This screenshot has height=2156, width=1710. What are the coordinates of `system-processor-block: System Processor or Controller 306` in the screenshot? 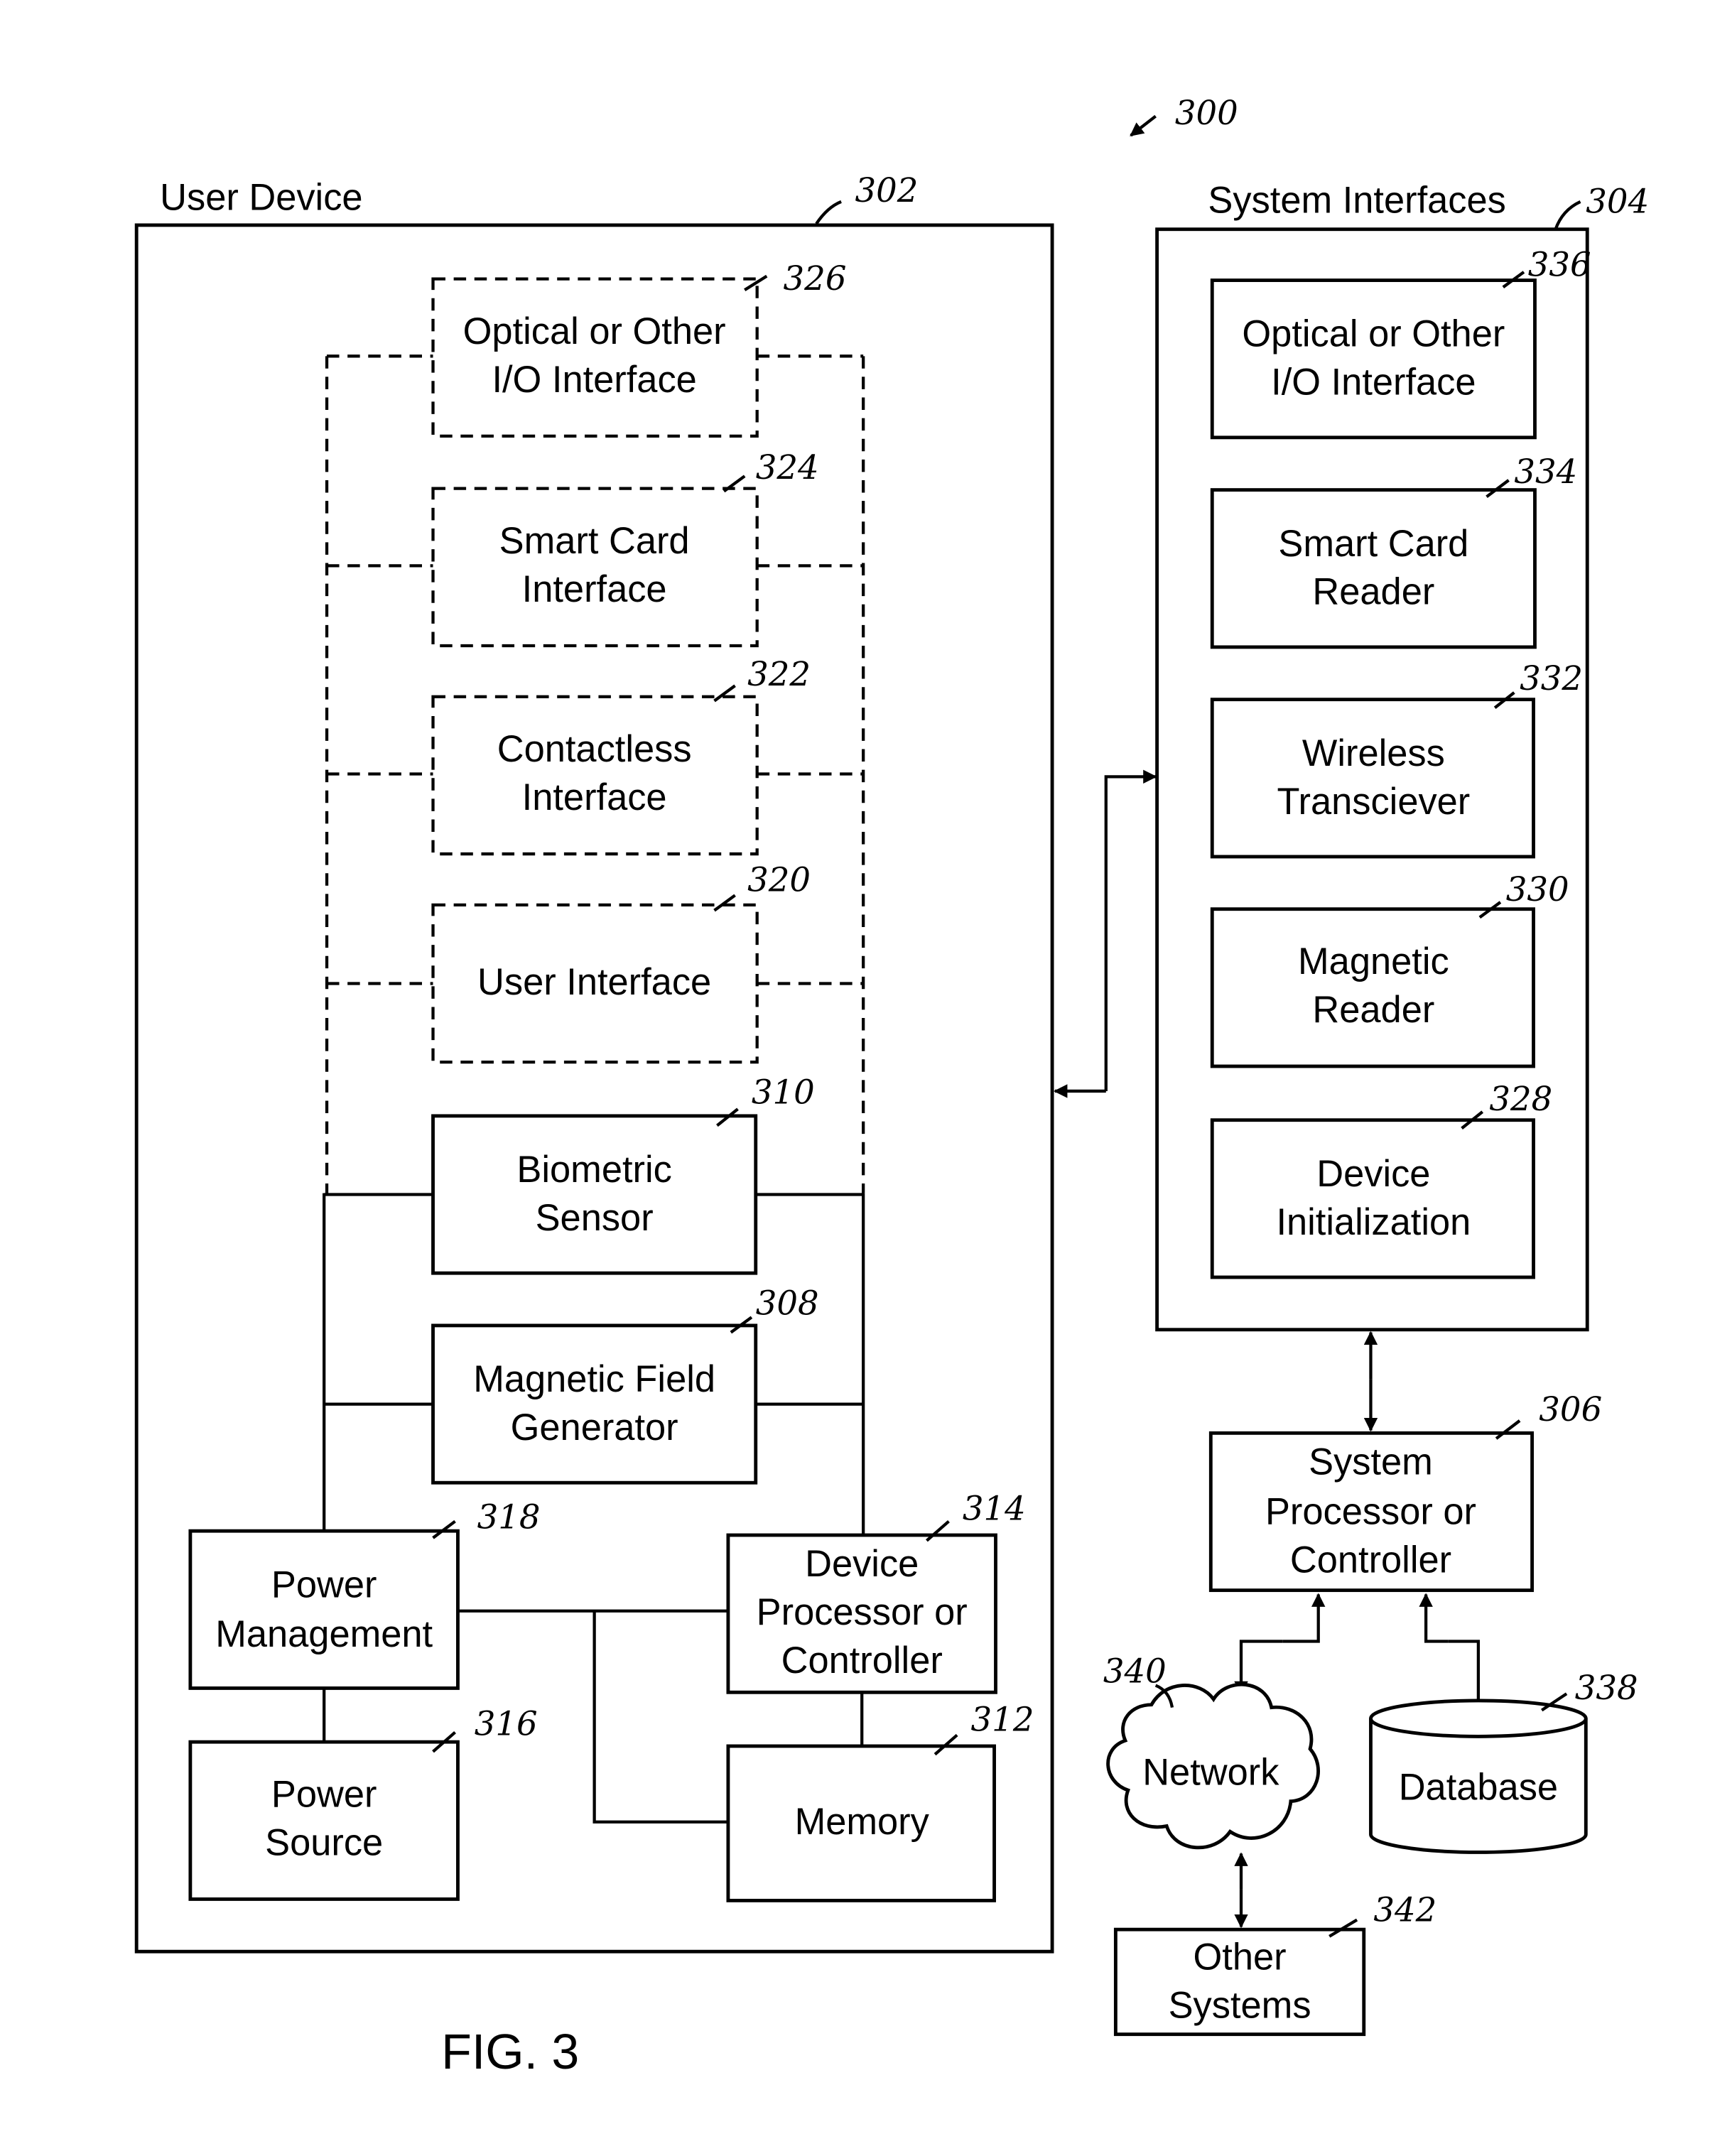 It's located at (1405, 1491).